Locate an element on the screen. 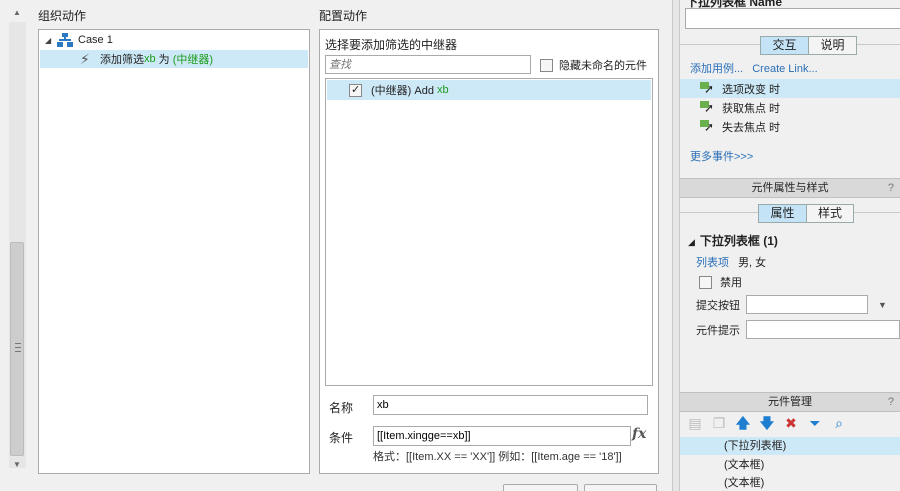 The width and height of the screenshot is (900, 491). select-repeater-label: 选择要添加筛选的中继器 is located at coordinates (391, 45).